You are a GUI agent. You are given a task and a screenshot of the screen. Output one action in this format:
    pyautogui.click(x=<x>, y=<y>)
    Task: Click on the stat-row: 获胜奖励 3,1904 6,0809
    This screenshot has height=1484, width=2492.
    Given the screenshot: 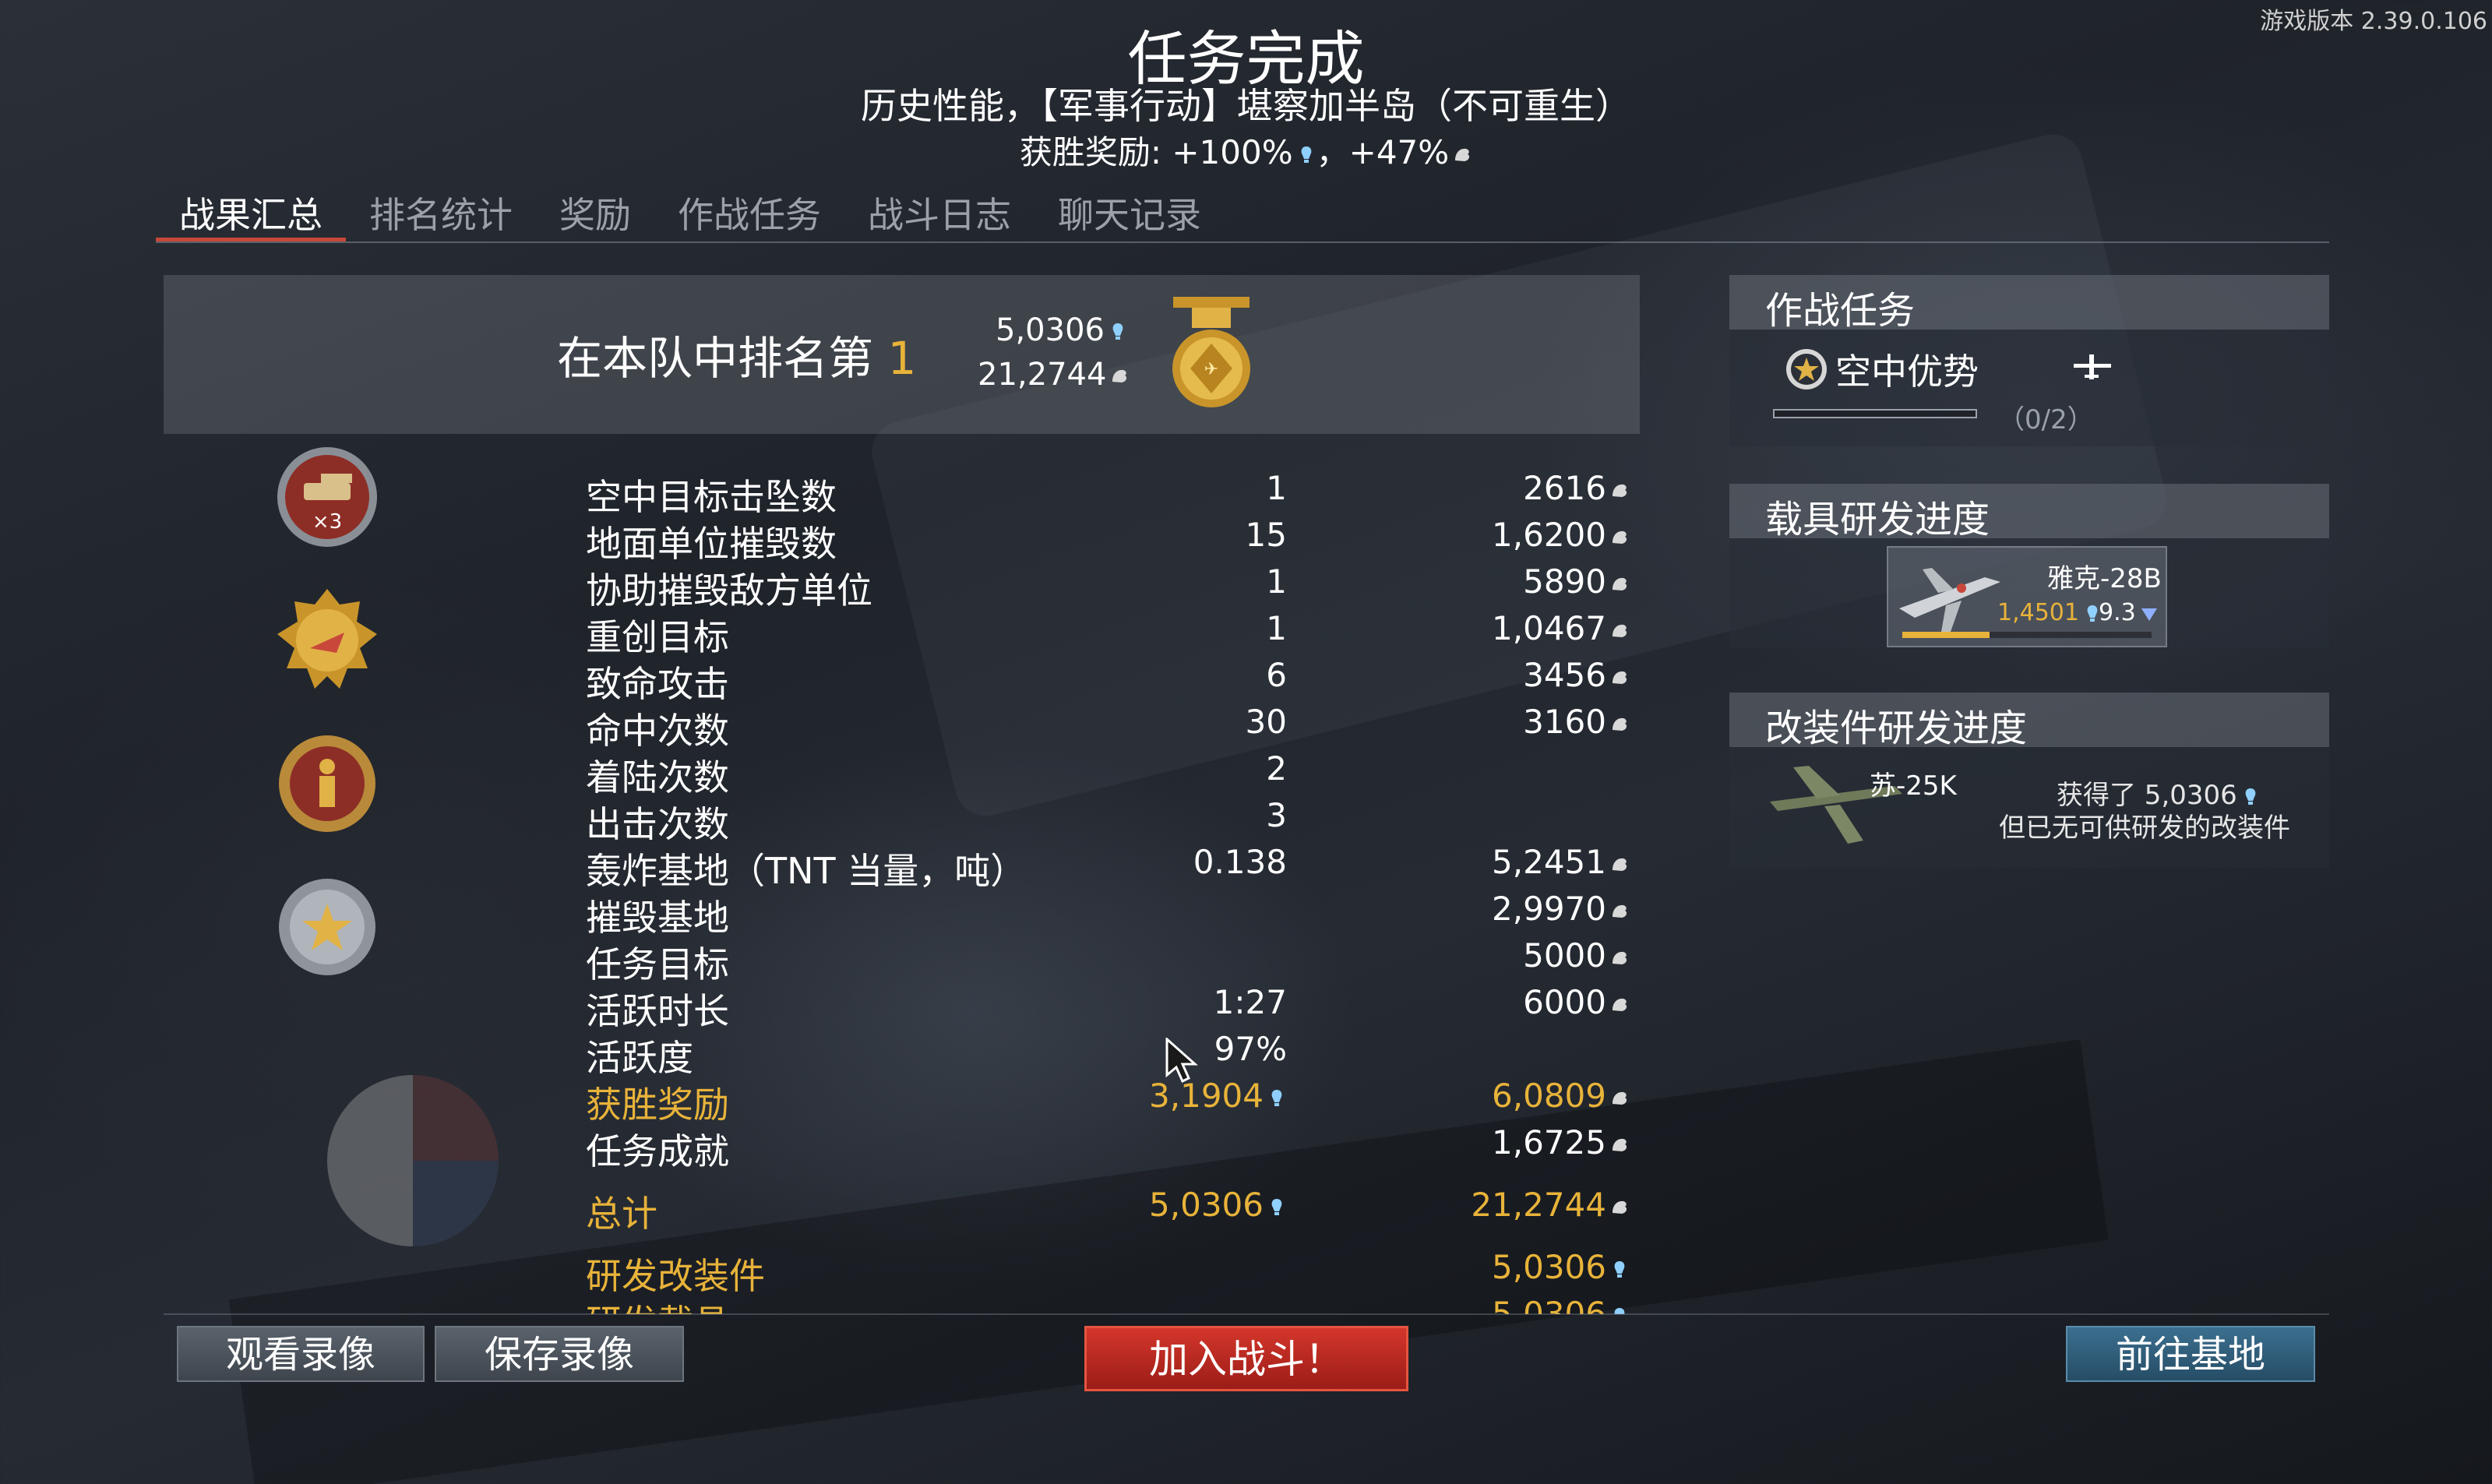 What is the action you would take?
    pyautogui.click(x=1108, y=1101)
    